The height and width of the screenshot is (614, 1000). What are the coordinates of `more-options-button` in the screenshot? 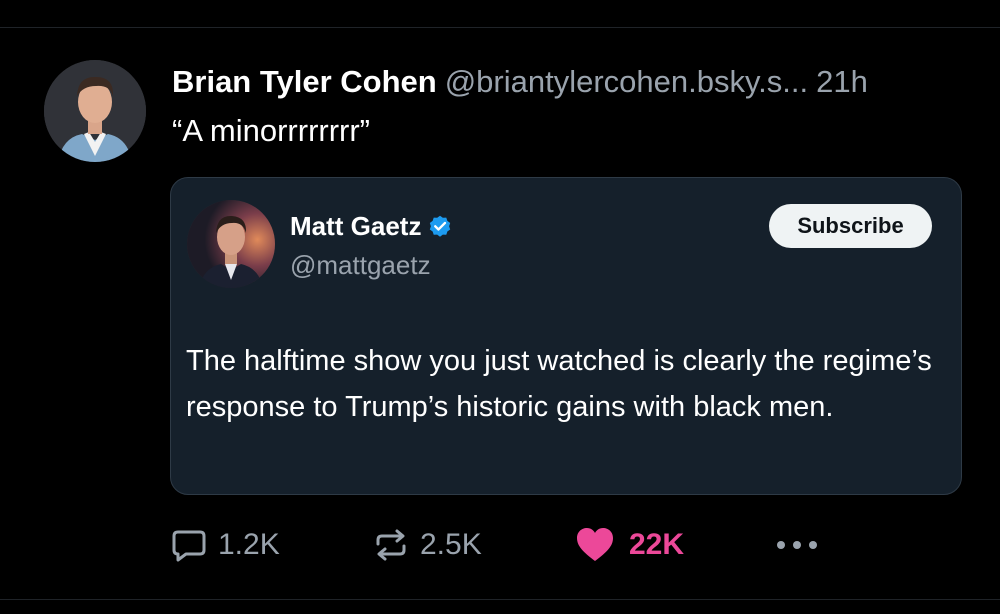 It's located at (797, 545).